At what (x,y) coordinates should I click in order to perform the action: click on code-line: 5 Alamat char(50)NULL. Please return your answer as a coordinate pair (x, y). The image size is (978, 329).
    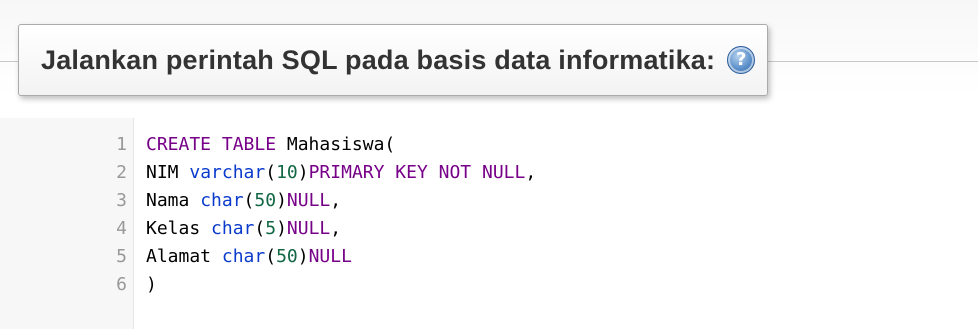
    Looking at the image, I should click on (176, 256).